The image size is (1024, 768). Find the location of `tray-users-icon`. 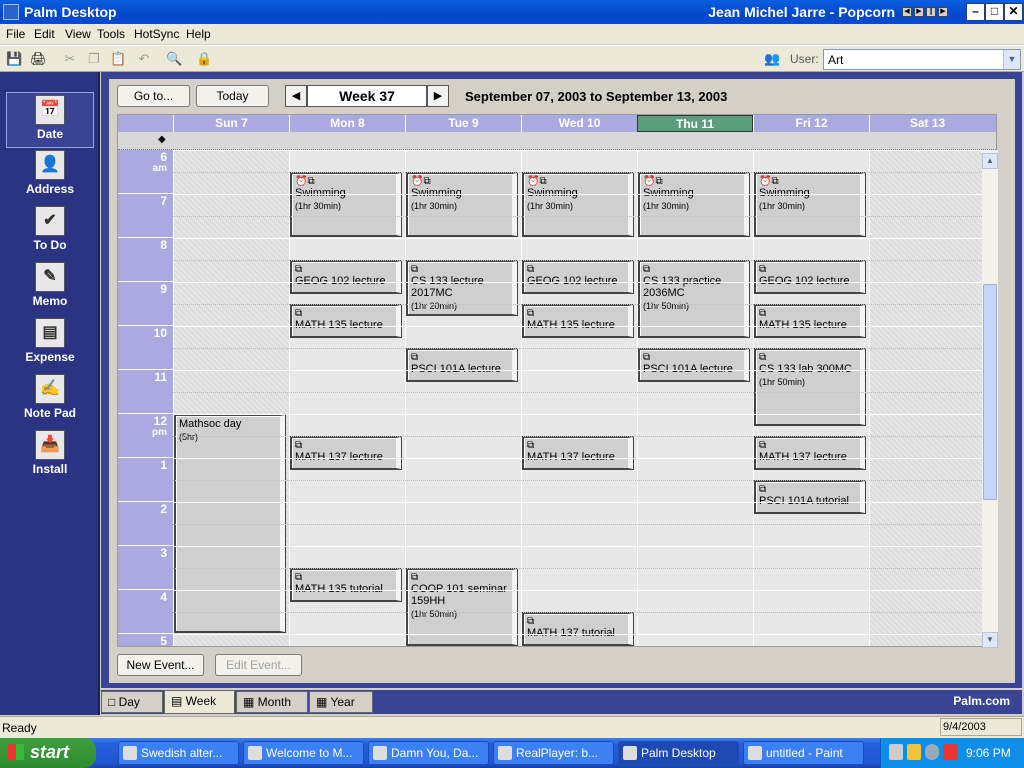

tray-users-icon is located at coordinates (896, 752).